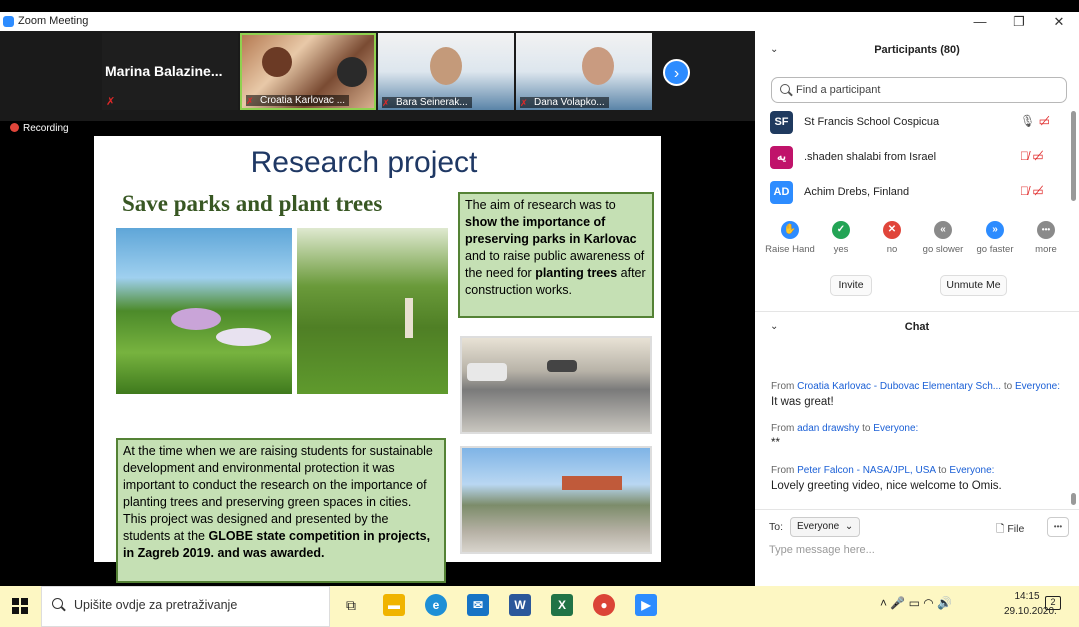  I want to click on window-title: Zoom Meeting, so click(53, 21).